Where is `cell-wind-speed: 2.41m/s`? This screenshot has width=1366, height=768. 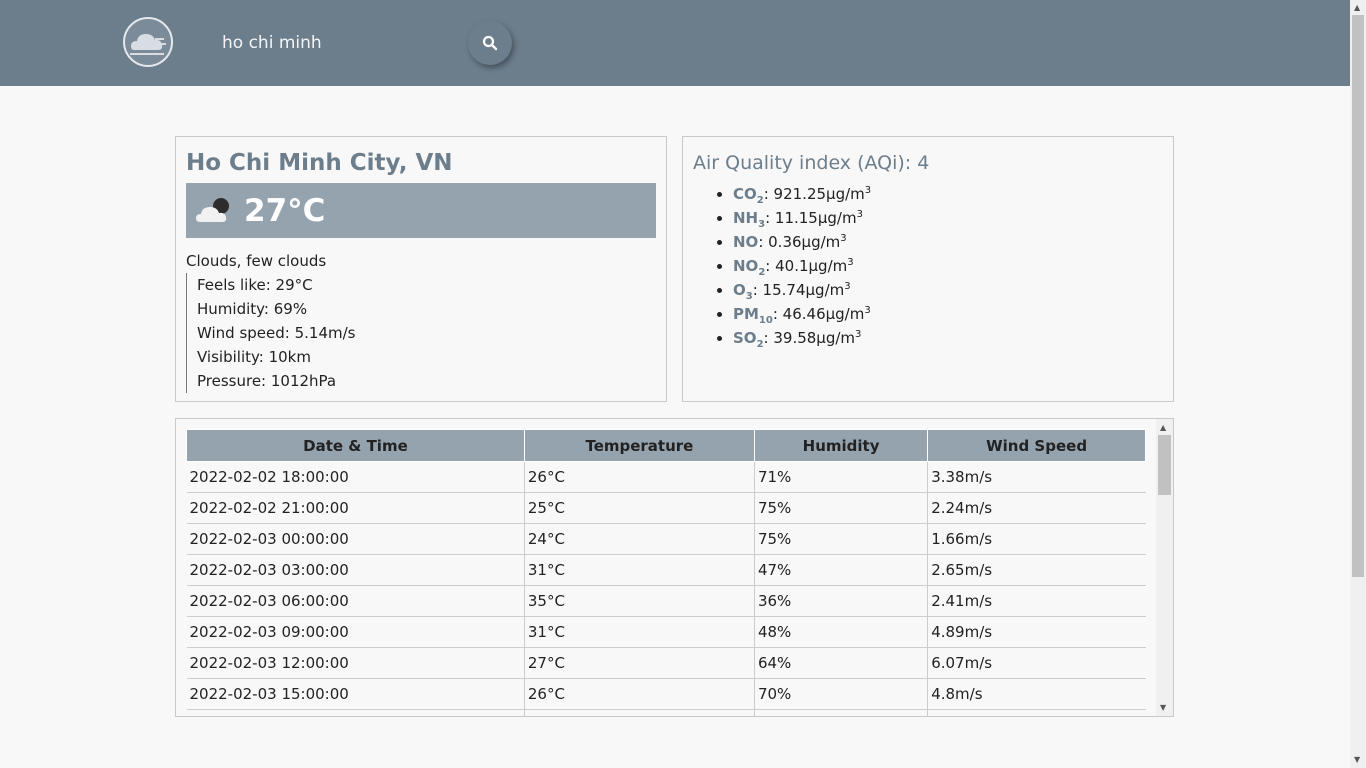
cell-wind-speed: 2.41m/s is located at coordinates (1036, 601).